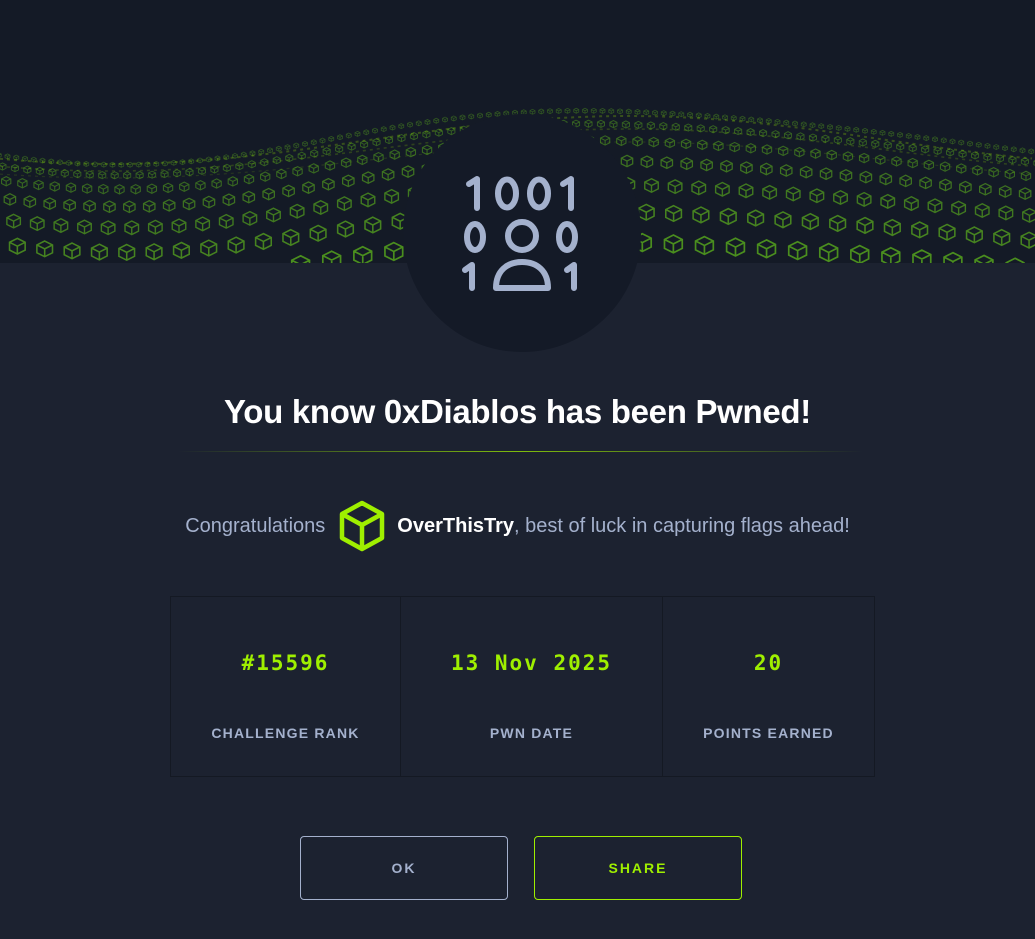  What do you see at coordinates (517, 411) in the screenshot?
I see `page-title: You know 0xDiablos has been Pwned!` at bounding box center [517, 411].